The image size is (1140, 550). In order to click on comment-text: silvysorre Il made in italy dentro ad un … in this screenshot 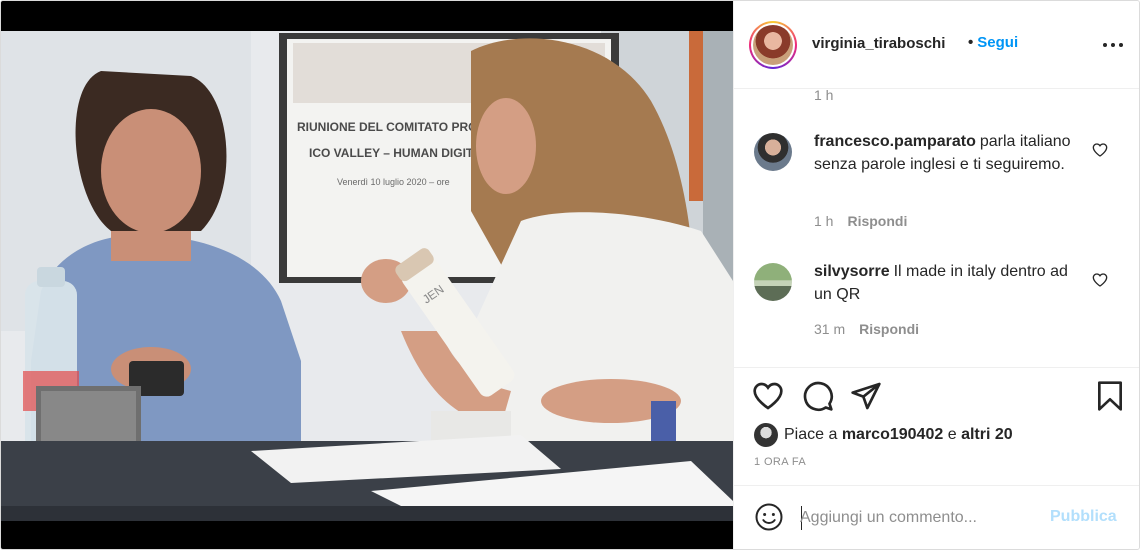, I will do `click(949, 283)`.